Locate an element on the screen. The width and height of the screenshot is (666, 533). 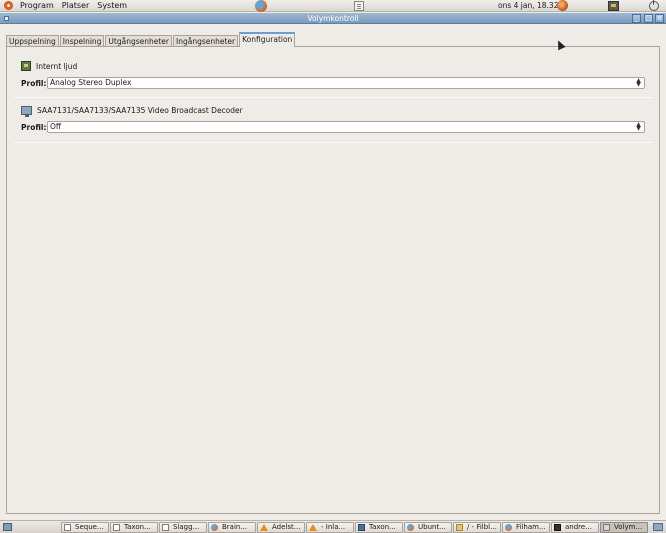
terminal-icon is located at coordinates (557, 527).